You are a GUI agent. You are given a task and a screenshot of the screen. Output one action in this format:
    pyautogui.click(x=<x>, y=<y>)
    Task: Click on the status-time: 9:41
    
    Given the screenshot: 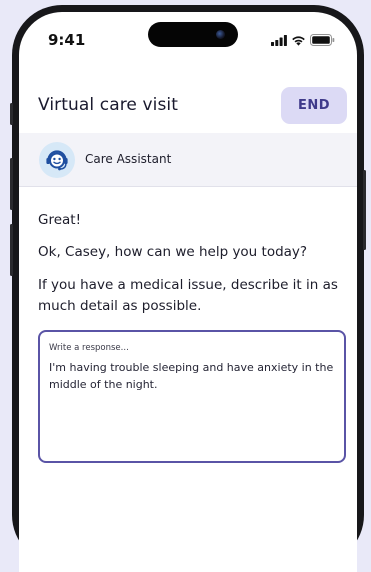 What is the action you would take?
    pyautogui.click(x=67, y=40)
    